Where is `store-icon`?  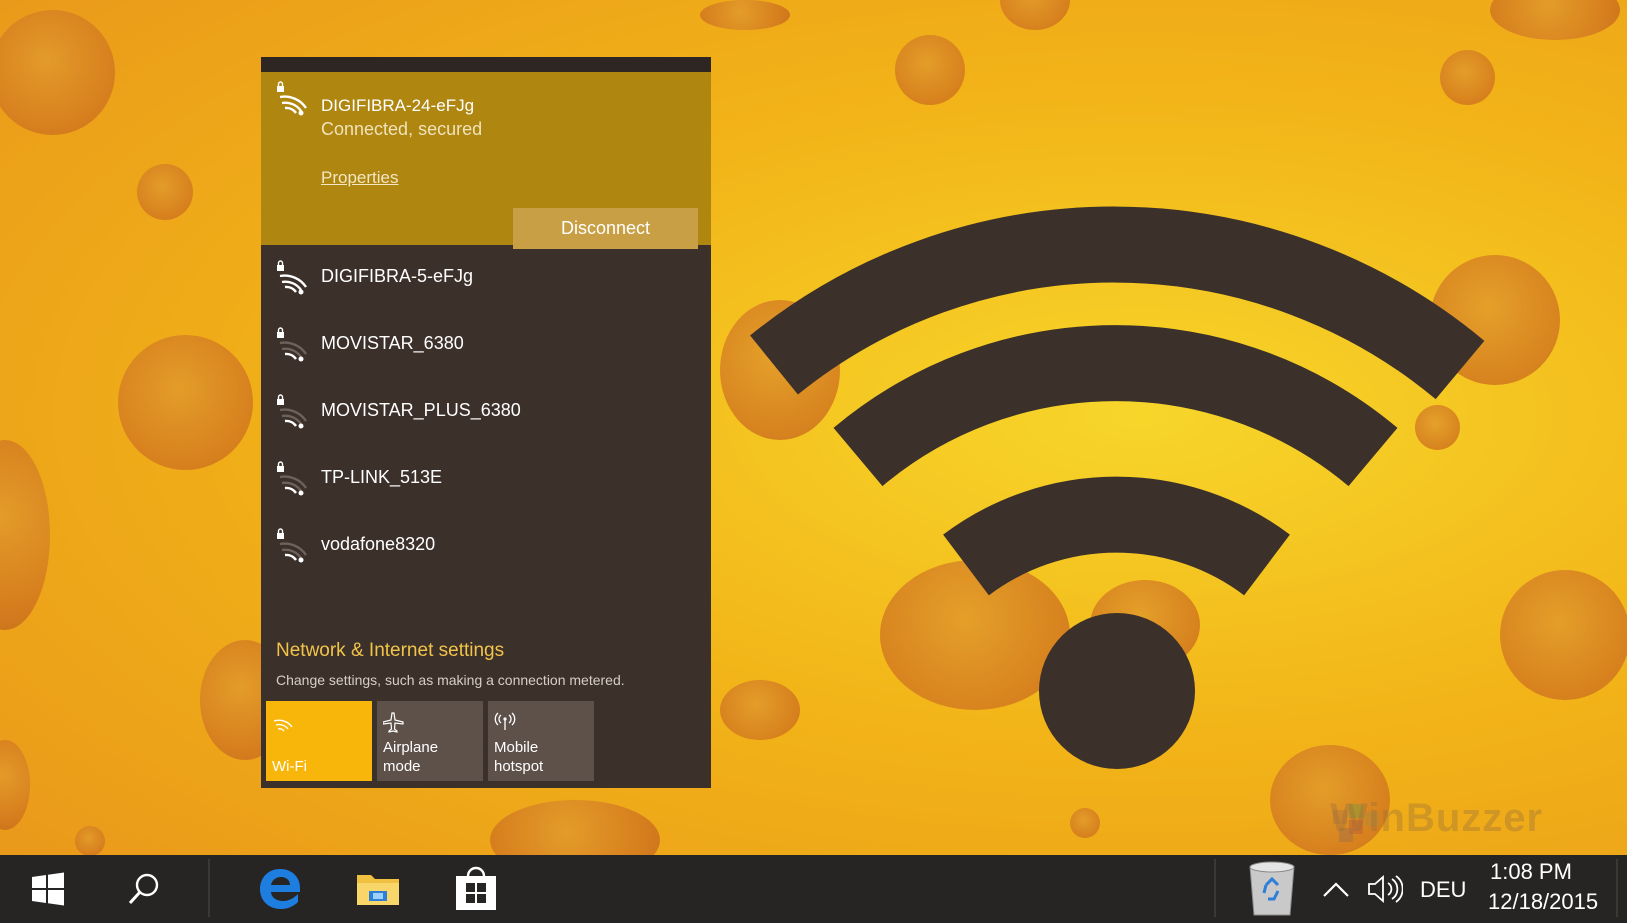 store-icon is located at coordinates (476, 888).